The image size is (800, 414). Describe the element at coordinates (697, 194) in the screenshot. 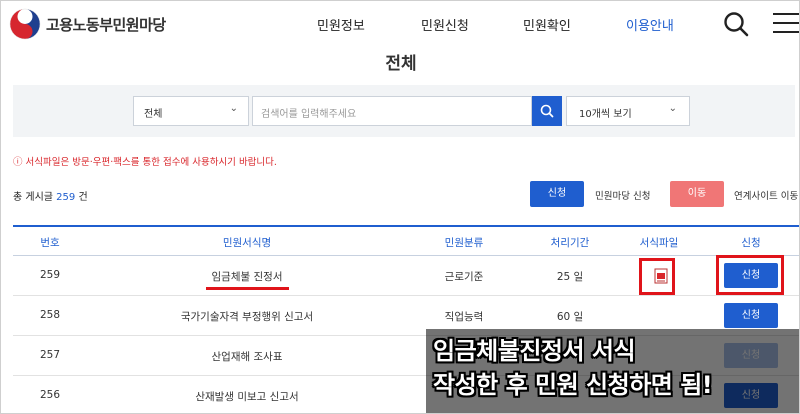

I see `legend-move-badge: 이동` at that location.